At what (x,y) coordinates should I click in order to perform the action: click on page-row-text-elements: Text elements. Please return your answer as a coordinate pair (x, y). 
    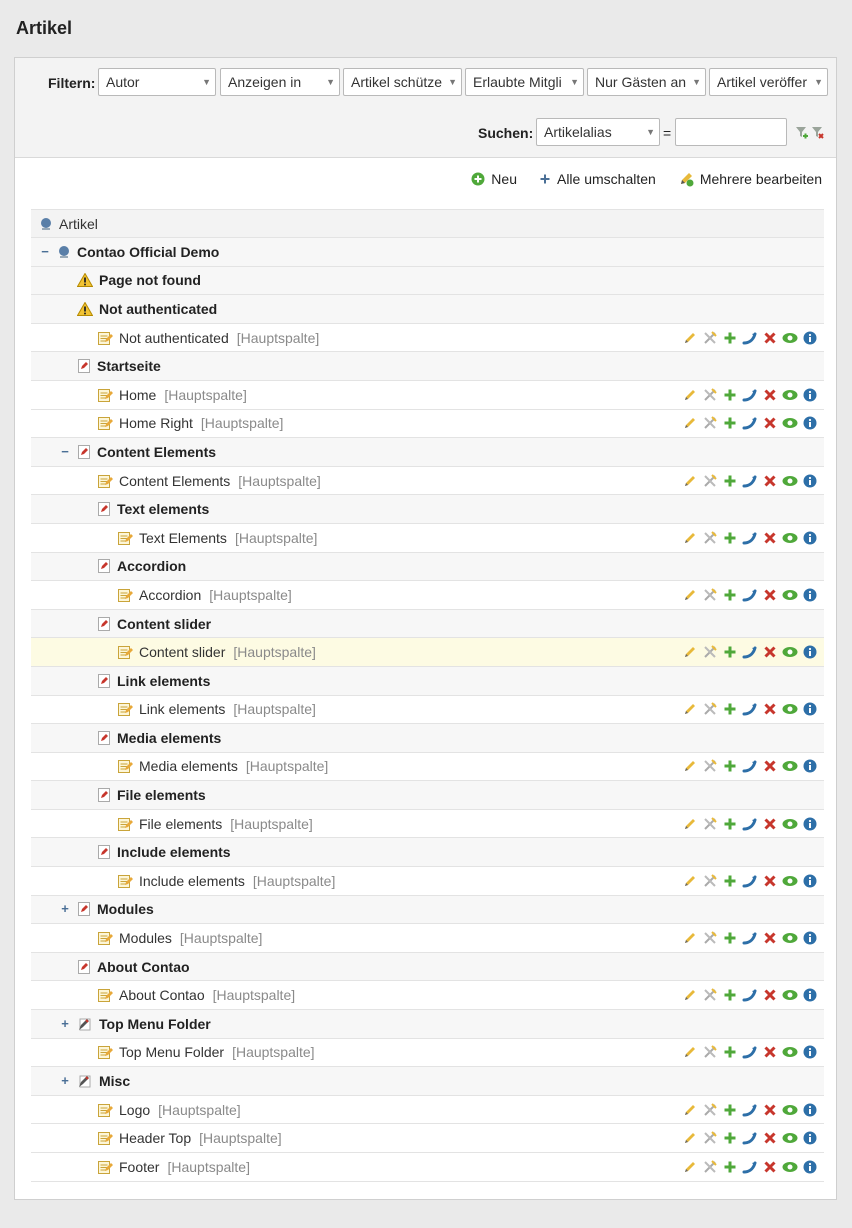
    Looking at the image, I should click on (427, 509).